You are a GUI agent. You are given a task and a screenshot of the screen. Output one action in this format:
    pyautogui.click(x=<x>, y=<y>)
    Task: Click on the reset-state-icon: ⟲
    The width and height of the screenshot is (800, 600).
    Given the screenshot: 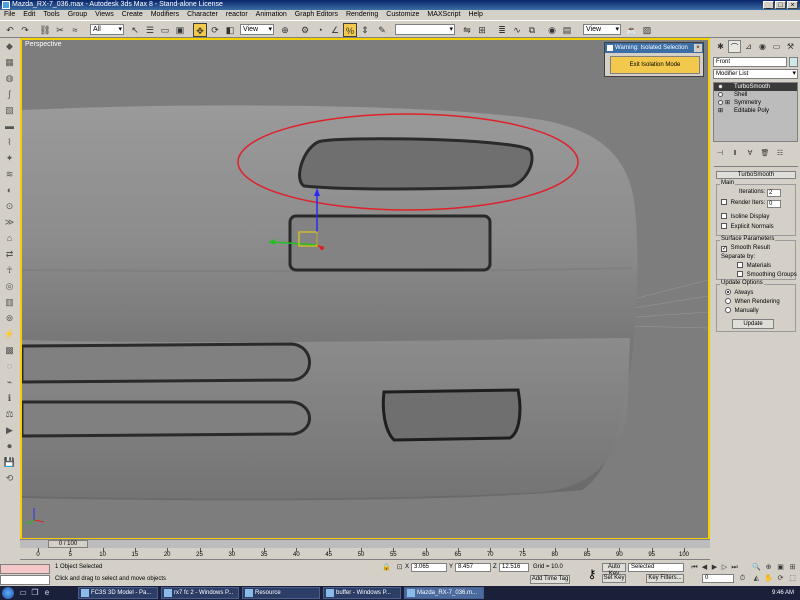 What is the action you would take?
    pyautogui.click(x=9, y=478)
    